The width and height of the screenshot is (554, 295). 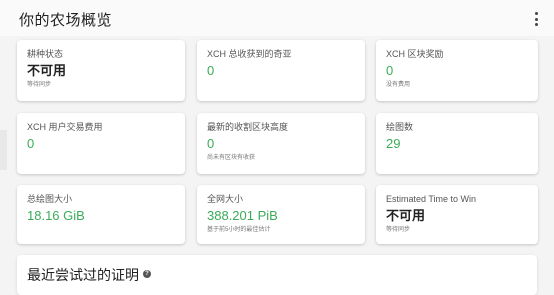 I want to click on card-label: 耕种状态, so click(x=45, y=54).